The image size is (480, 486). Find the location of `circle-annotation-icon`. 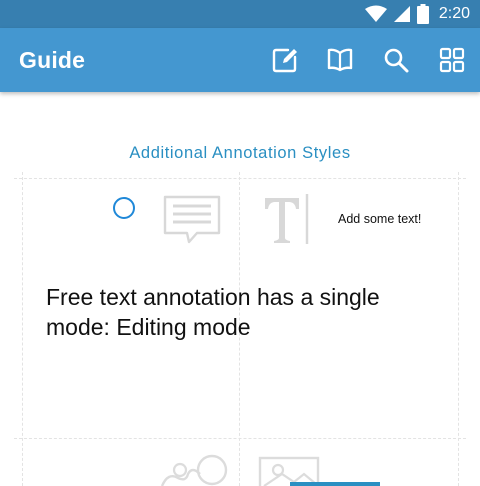

circle-annotation-icon is located at coordinates (124, 208).